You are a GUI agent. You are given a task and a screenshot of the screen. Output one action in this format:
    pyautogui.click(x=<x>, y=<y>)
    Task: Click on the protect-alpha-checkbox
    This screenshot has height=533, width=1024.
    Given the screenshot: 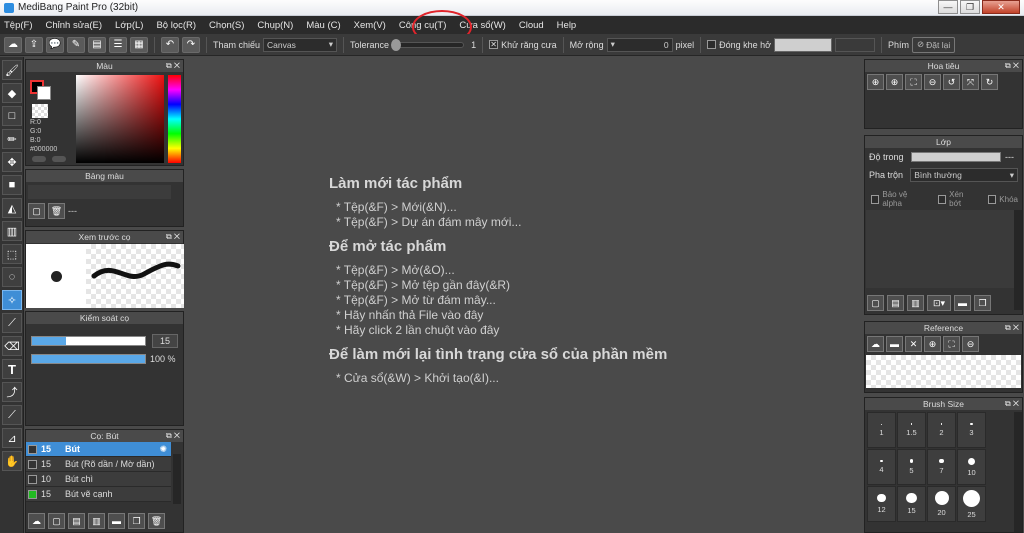 What is the action you would take?
    pyautogui.click(x=875, y=199)
    